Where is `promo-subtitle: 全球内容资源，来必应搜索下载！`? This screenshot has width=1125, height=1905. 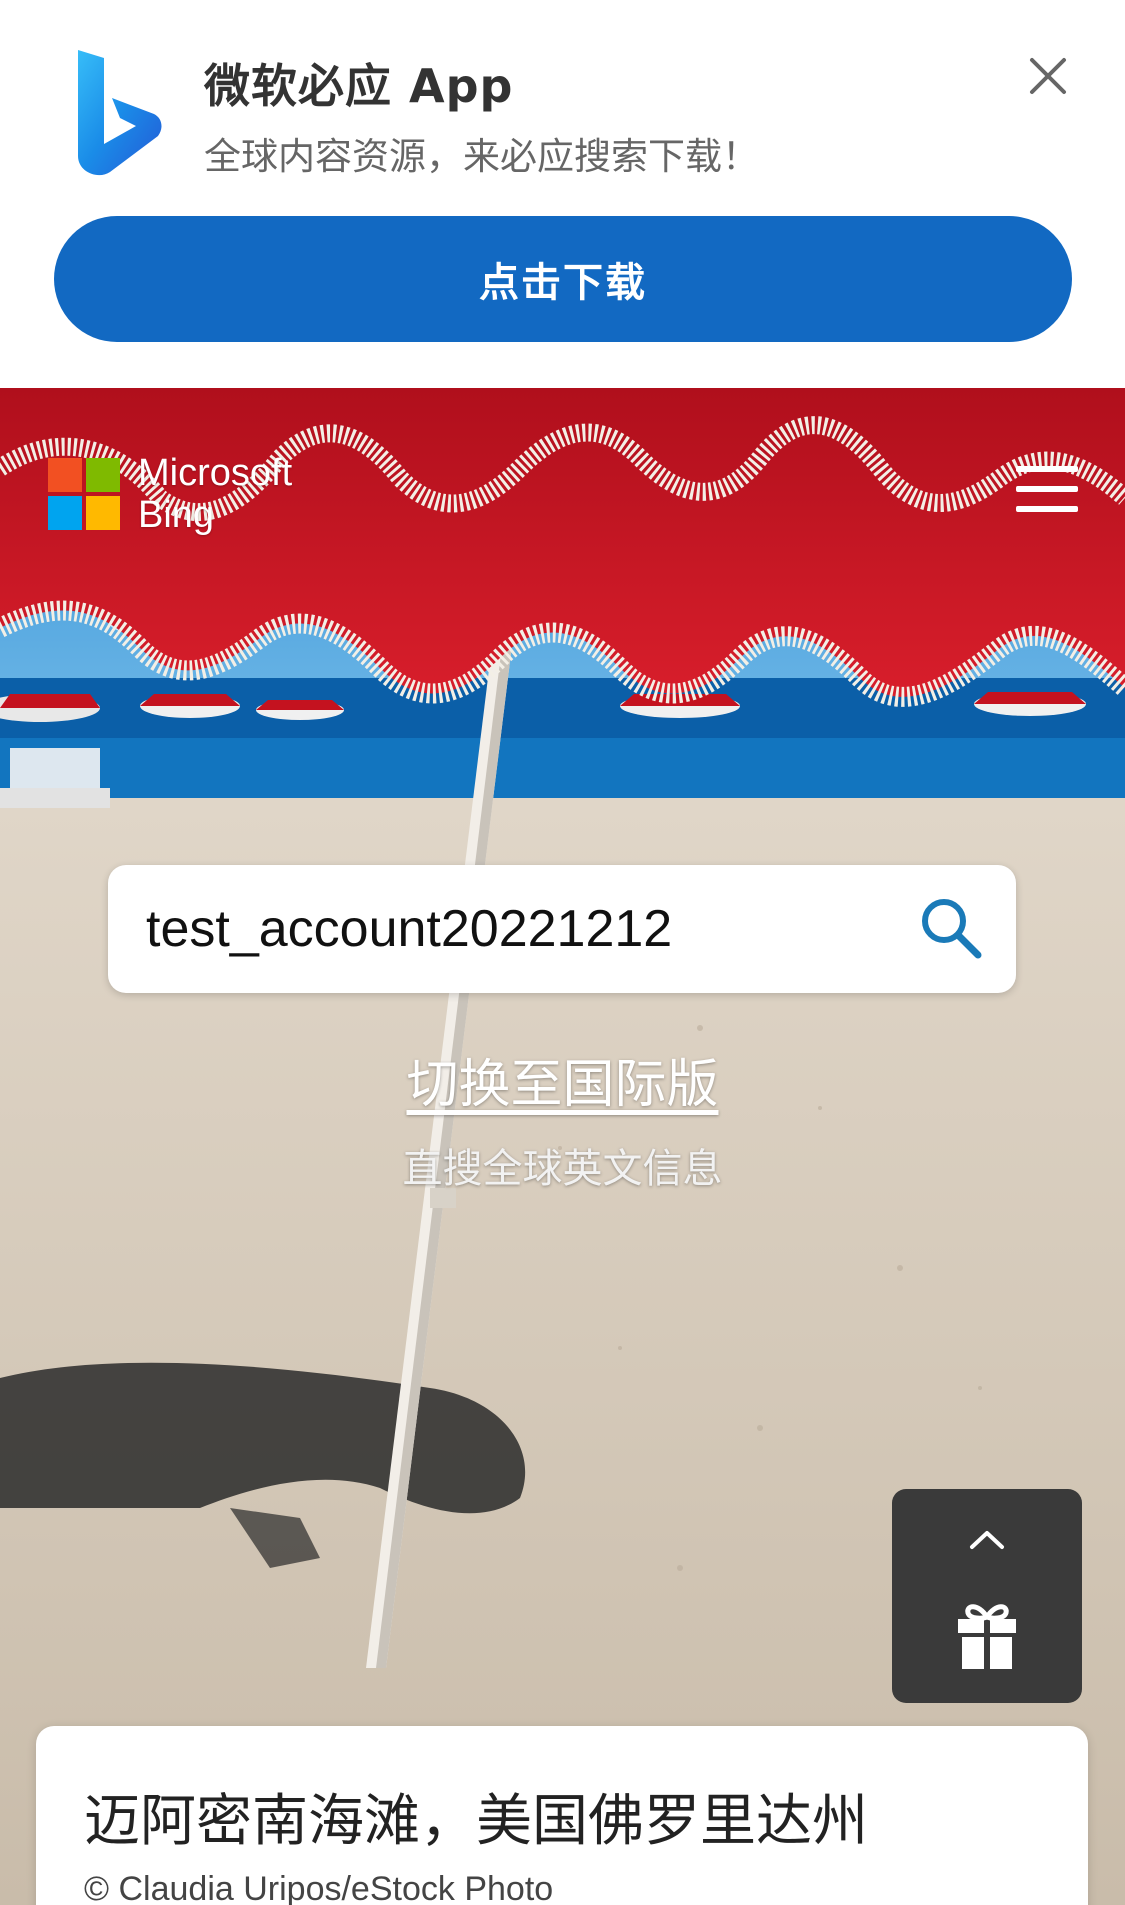 promo-subtitle: 全球内容资源，来必应搜索下载！ is located at coordinates (481, 156).